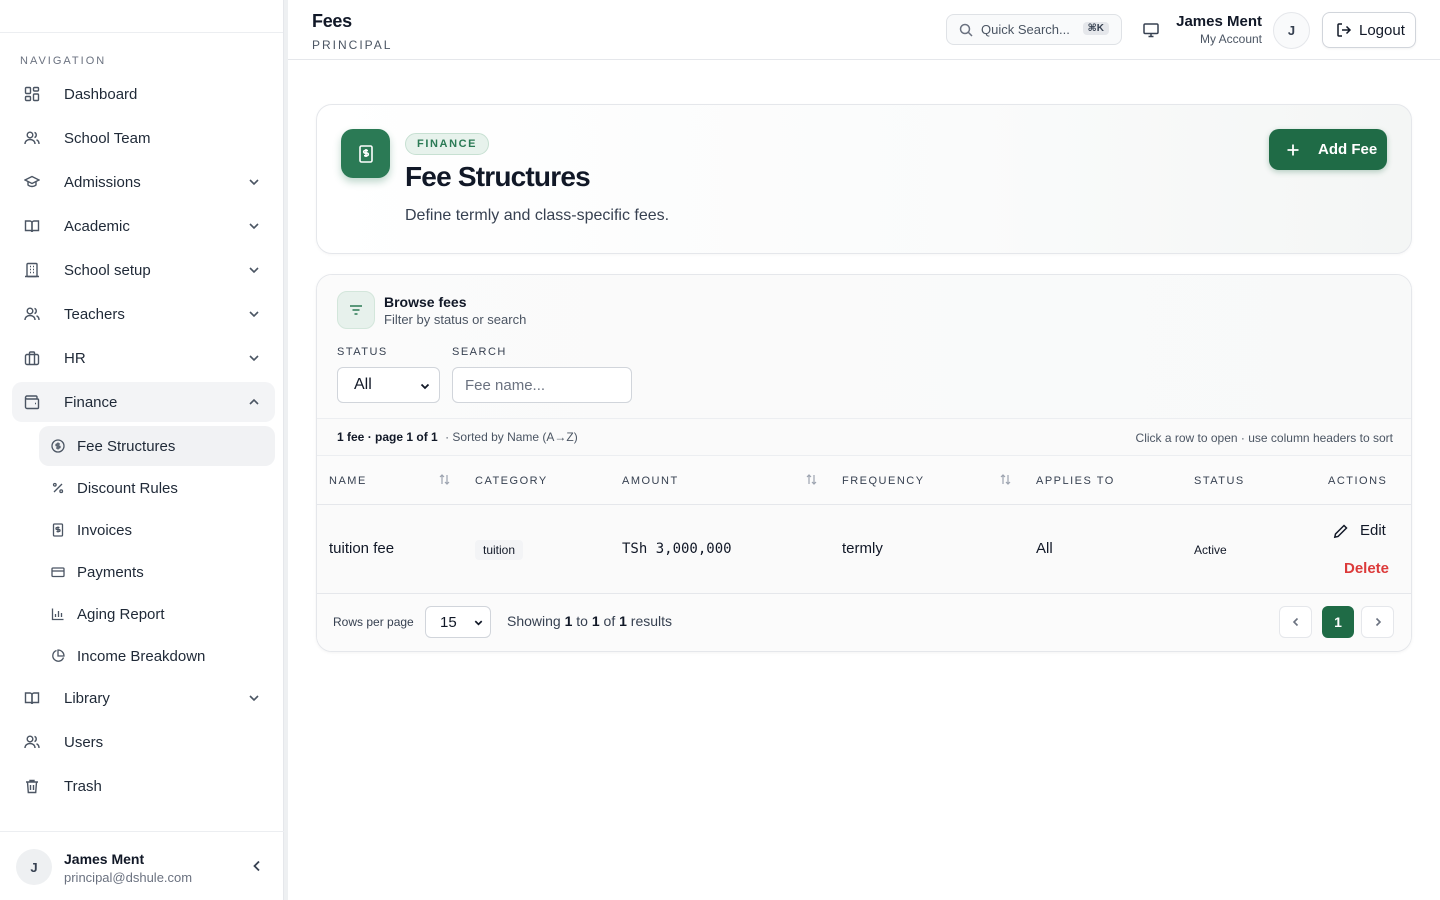 This screenshot has height=900, width=1440. I want to click on logout-icon, so click(1344, 30).